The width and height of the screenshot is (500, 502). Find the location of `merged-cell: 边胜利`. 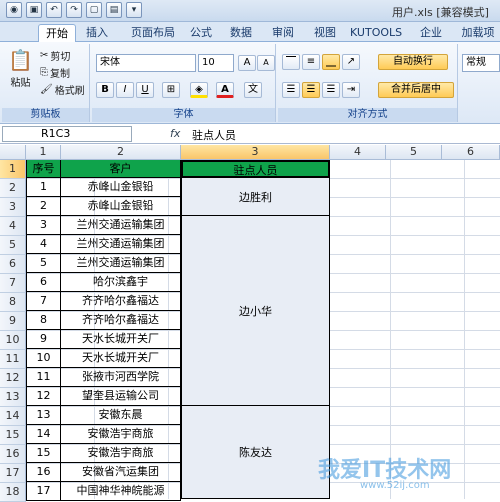

merged-cell: 边胜利 is located at coordinates (255, 197).